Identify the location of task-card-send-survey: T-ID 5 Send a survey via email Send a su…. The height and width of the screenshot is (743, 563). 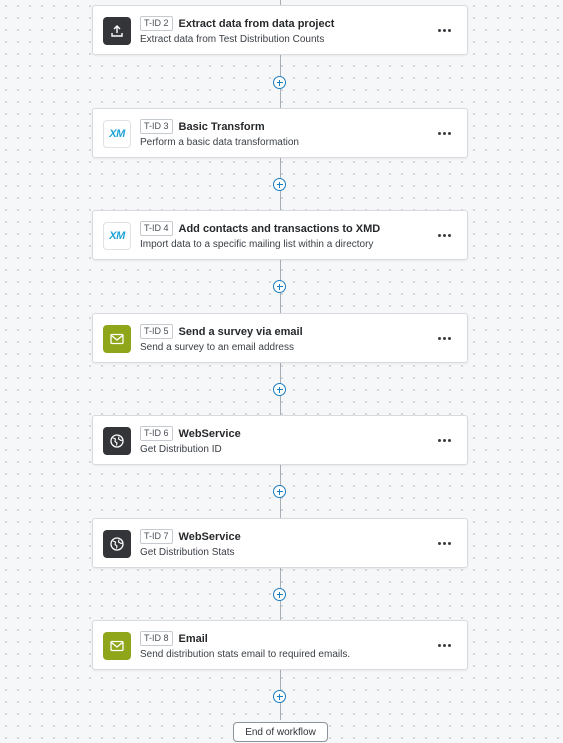
(280, 338).